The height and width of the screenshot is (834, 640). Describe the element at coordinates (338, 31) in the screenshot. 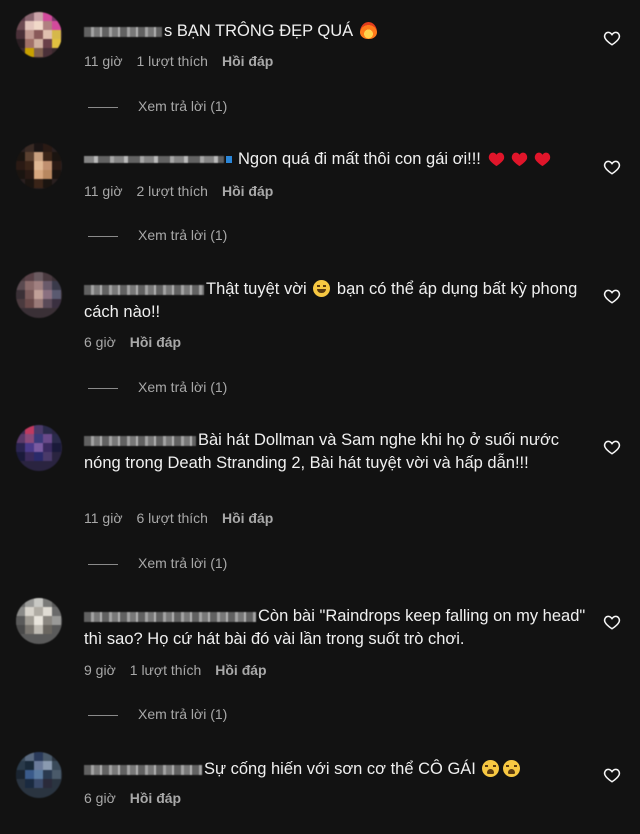

I see `comment-text: s BẠN TRÔNG ĐẸP QUÁ` at that location.